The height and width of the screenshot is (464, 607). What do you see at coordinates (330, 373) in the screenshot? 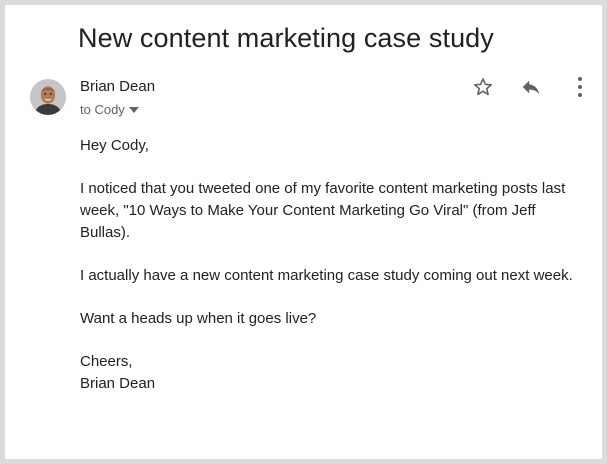
I see `email-signature: Cheers, Brian Dean` at bounding box center [330, 373].